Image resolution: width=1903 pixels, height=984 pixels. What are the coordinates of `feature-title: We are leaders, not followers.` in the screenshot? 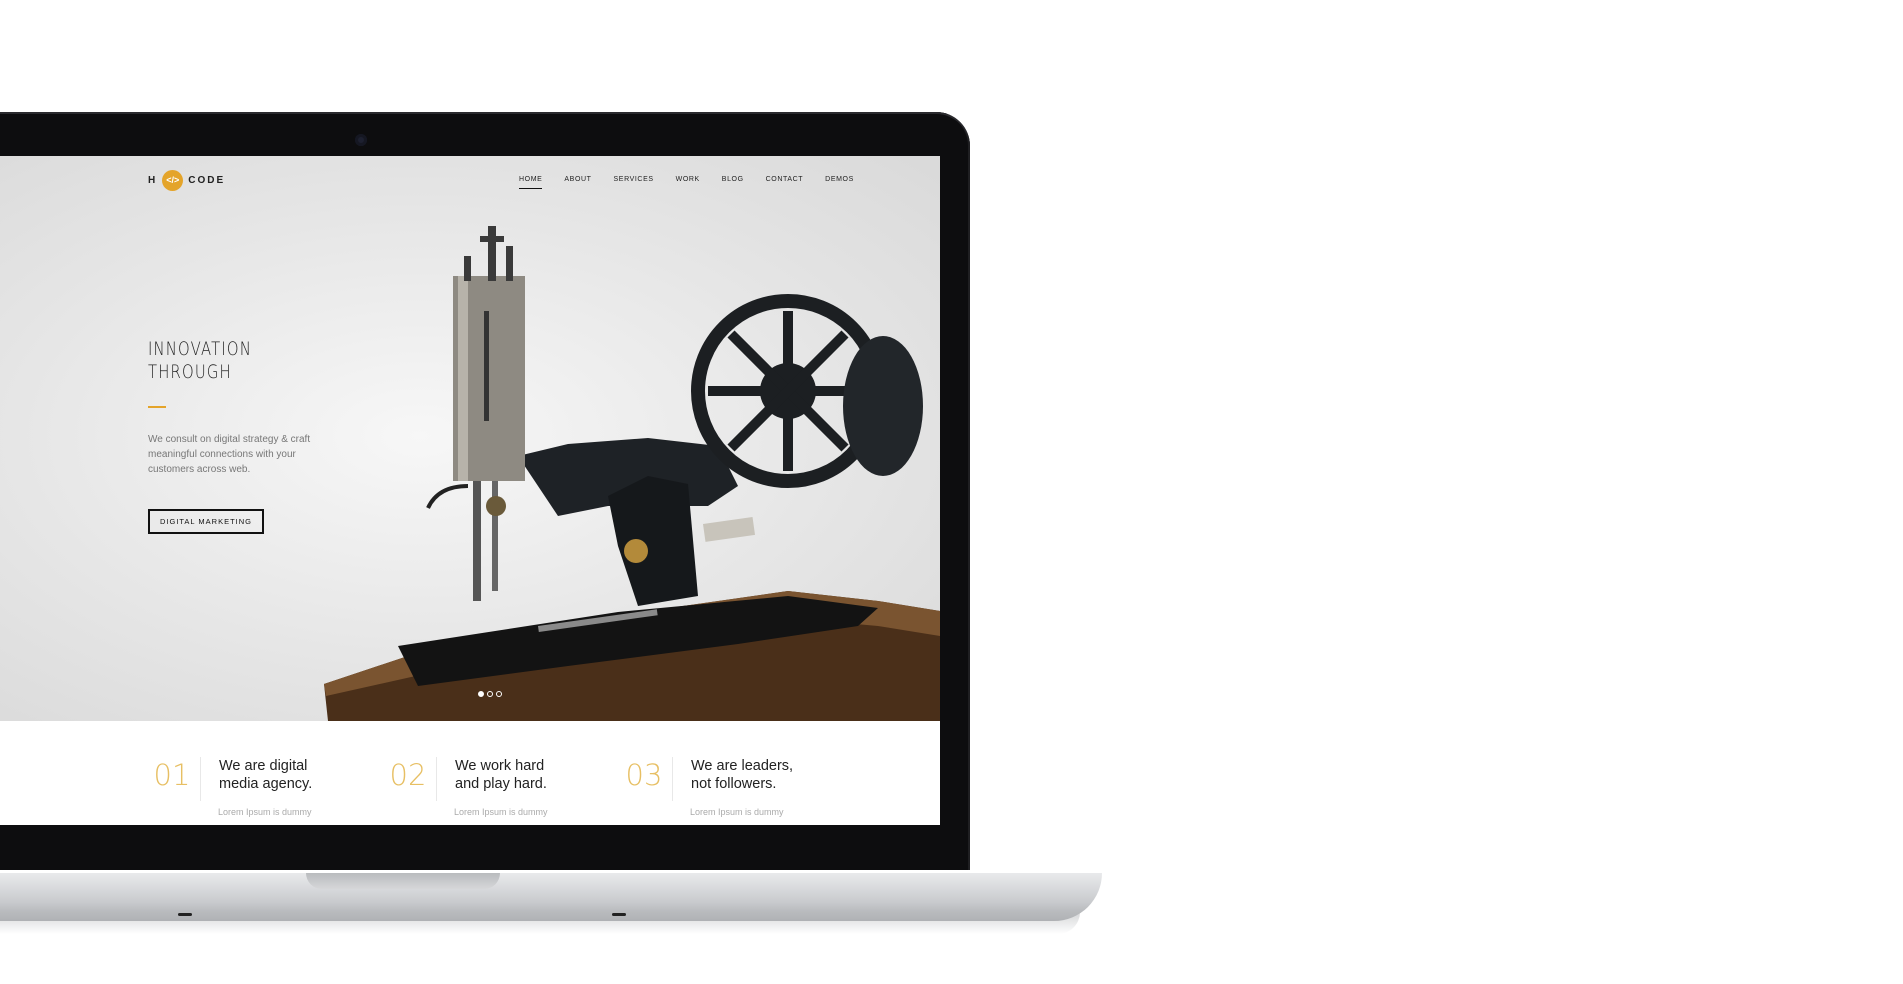 It's located at (742, 775).